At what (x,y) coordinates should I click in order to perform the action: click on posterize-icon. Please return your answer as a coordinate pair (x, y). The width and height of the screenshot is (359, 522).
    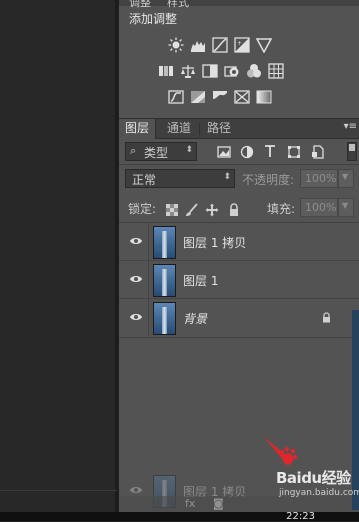
    Looking at the image, I should click on (198, 97).